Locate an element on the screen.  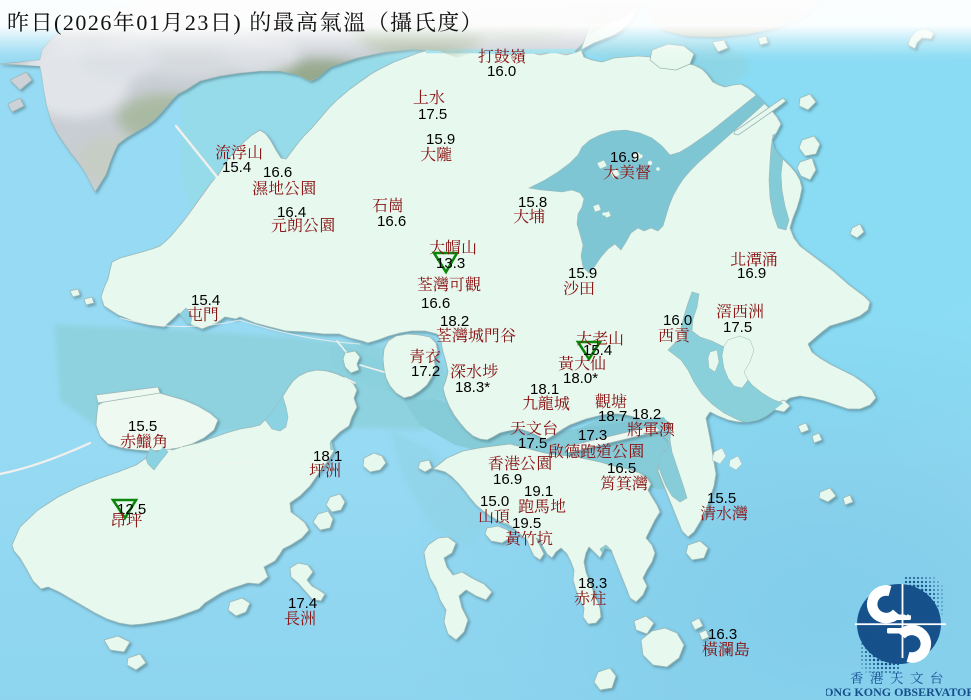
svg-text: HONG KONG OBSERVATORY is located at coordinates (898, 692).